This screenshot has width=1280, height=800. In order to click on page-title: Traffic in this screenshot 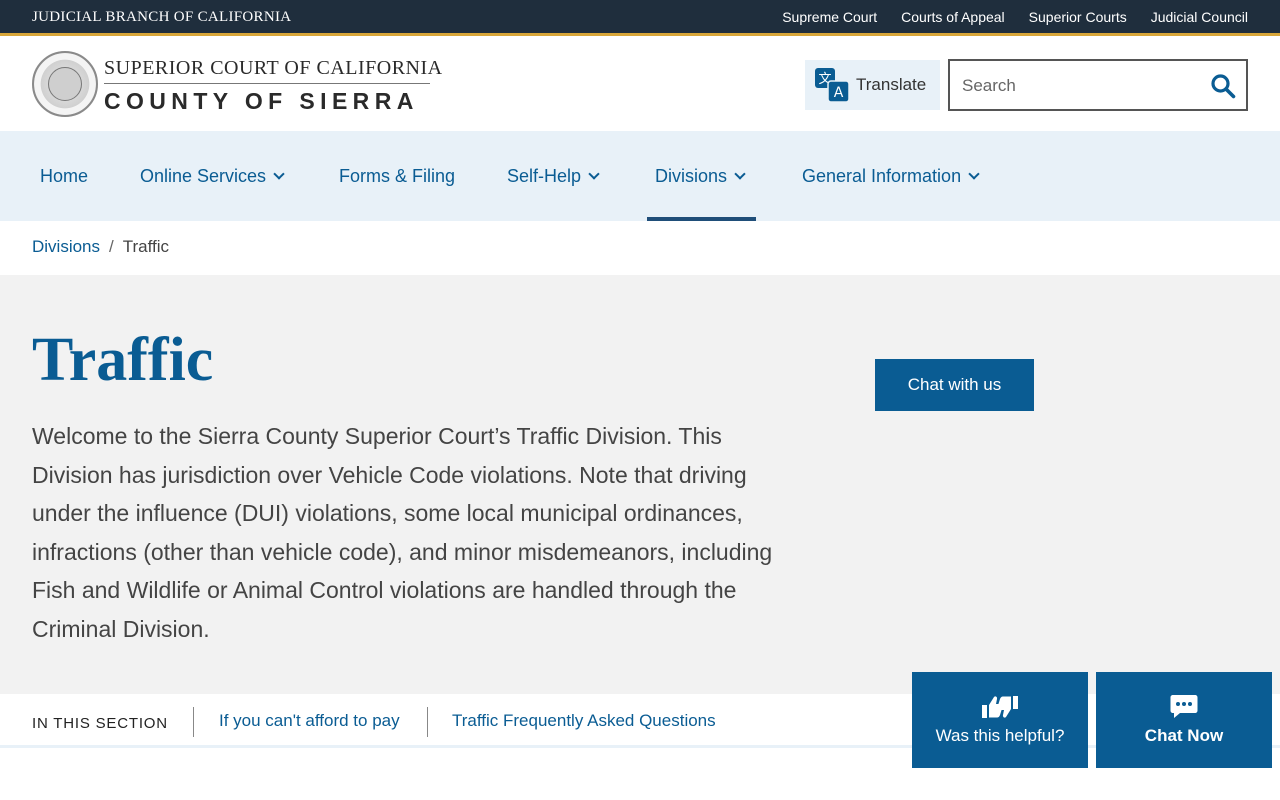, I will do `click(123, 360)`.